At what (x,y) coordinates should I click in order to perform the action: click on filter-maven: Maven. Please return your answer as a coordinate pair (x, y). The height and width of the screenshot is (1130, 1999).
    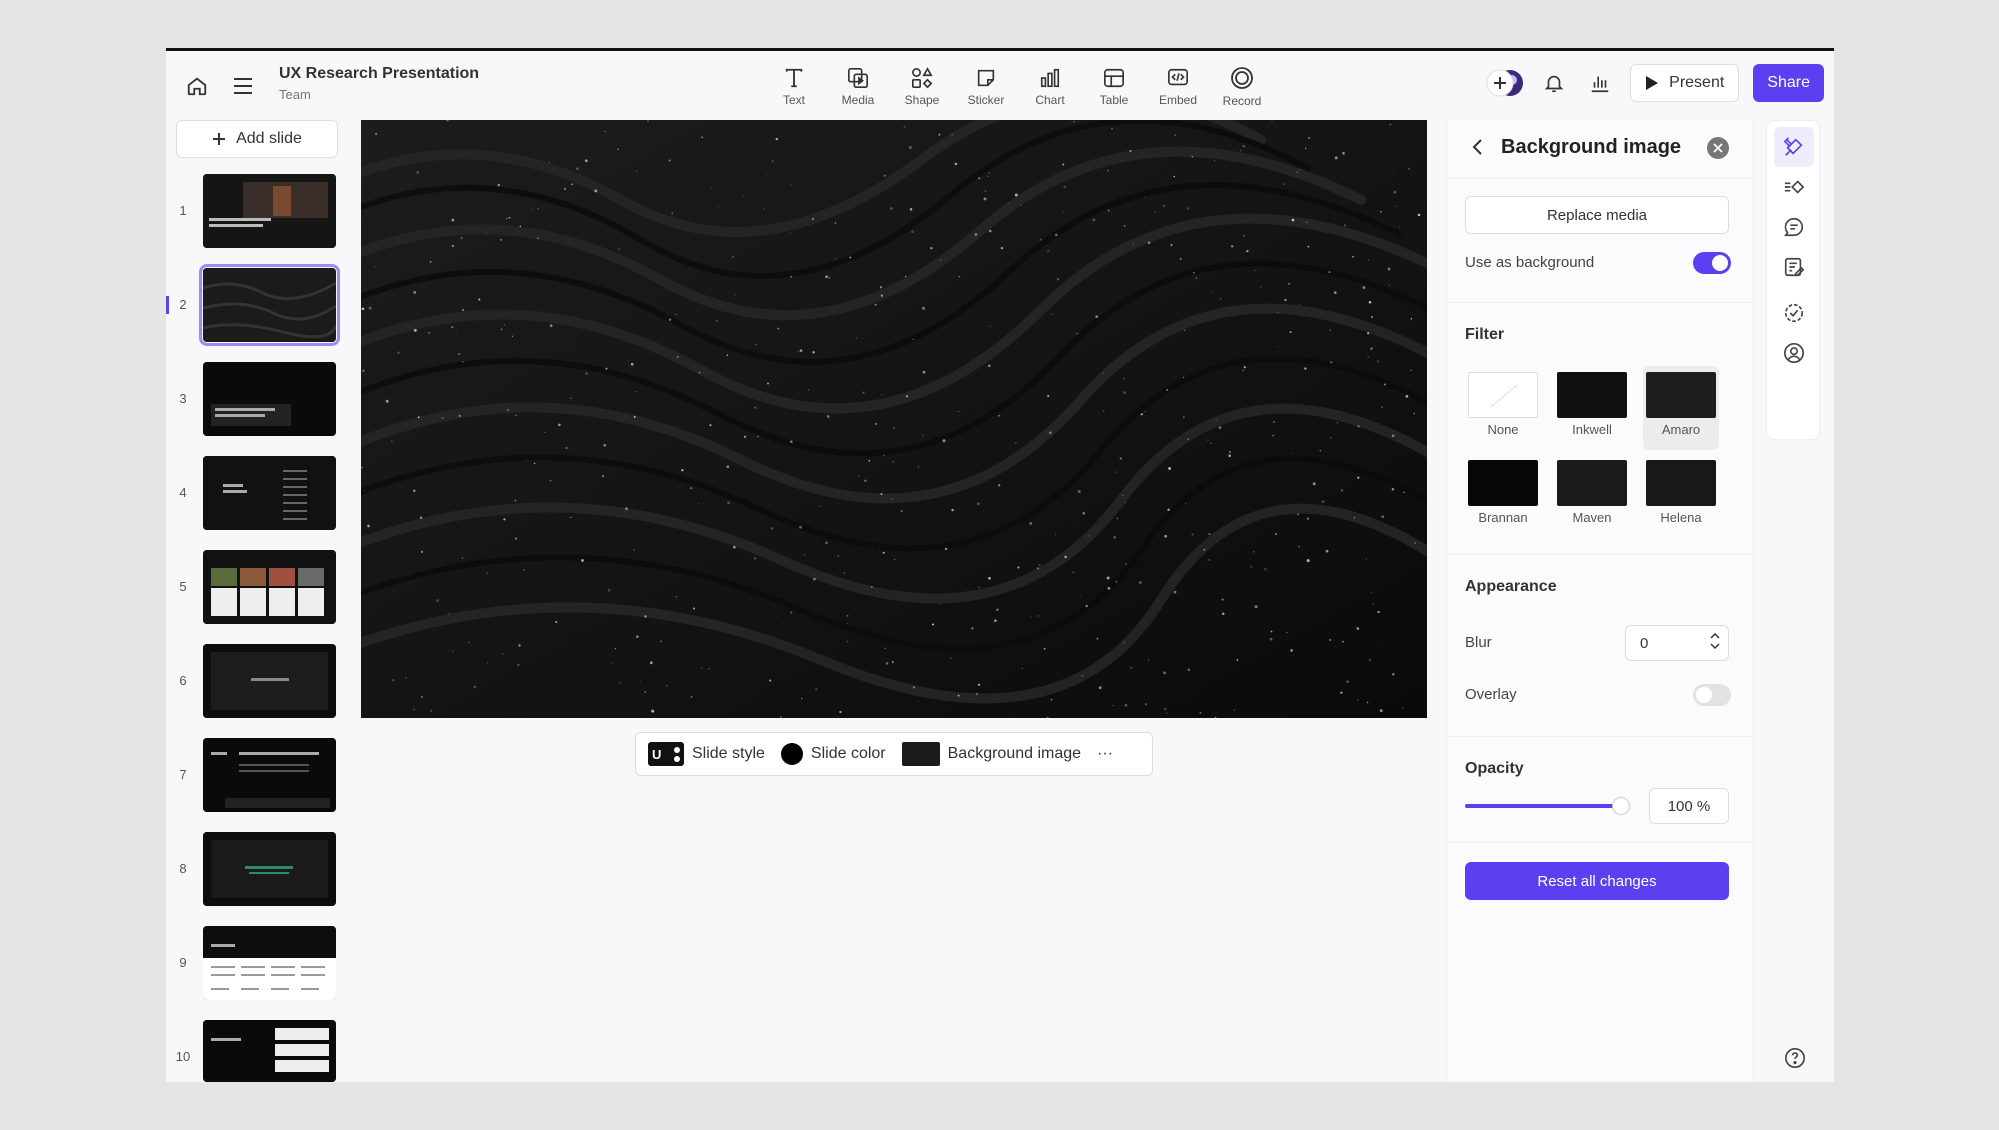
    Looking at the image, I should click on (1592, 493).